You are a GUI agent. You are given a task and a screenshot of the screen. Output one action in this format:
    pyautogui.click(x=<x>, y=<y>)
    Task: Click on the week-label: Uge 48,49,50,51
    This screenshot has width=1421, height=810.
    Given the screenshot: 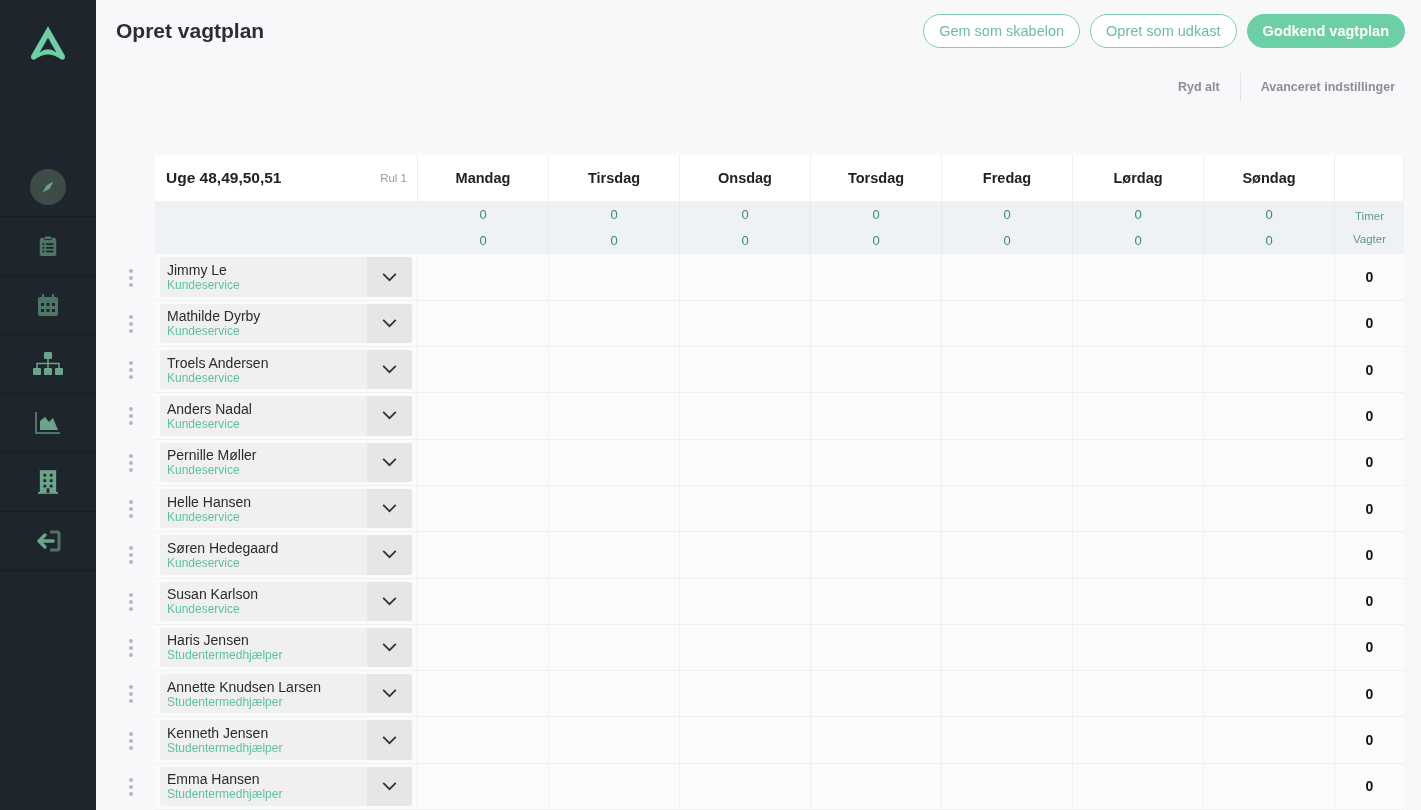 What is the action you would take?
    pyautogui.click(x=224, y=178)
    